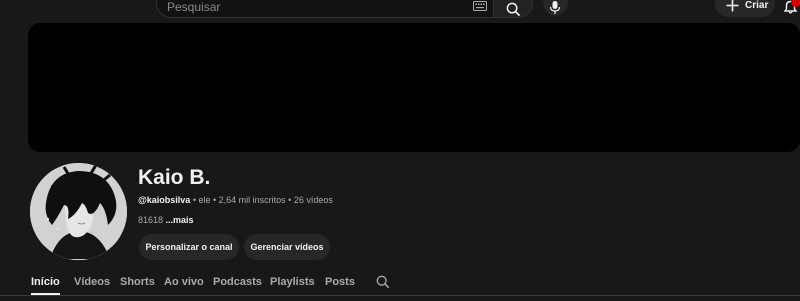  I want to click on channel-pronoun: • ele •, so click(204, 200).